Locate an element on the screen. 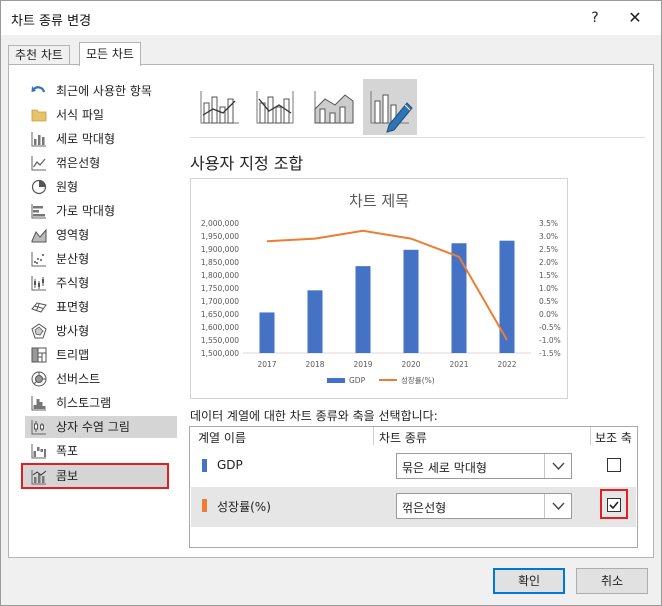  sidebar-item-area: 영역형 is located at coordinates (101, 235).